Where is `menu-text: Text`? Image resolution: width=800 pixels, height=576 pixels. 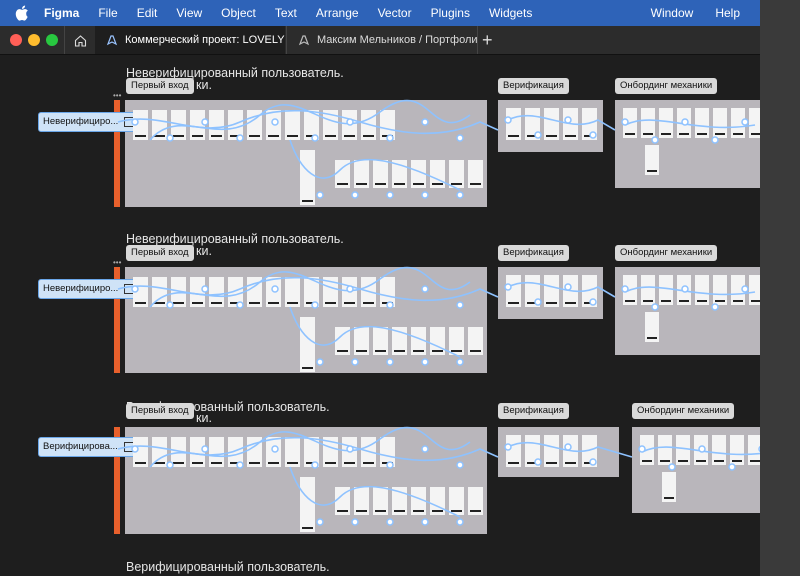
menu-text: Text is located at coordinates (286, 13).